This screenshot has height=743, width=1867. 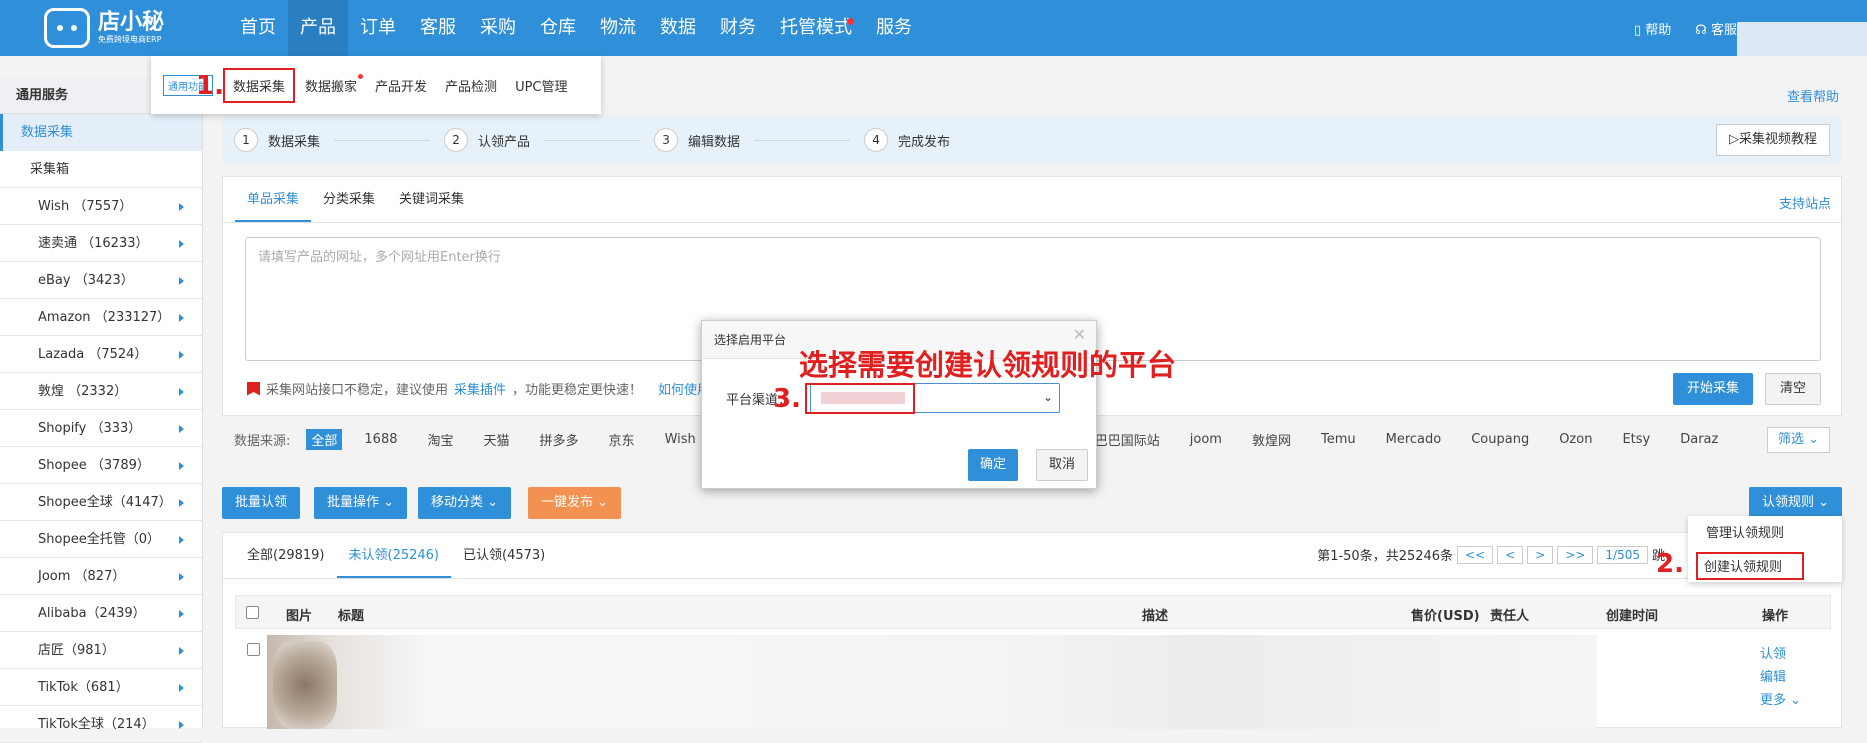 I want to click on table-header: 图片 标题 描述 售价(USD) 责任人 创建时间 操作, so click(x=1033, y=612).